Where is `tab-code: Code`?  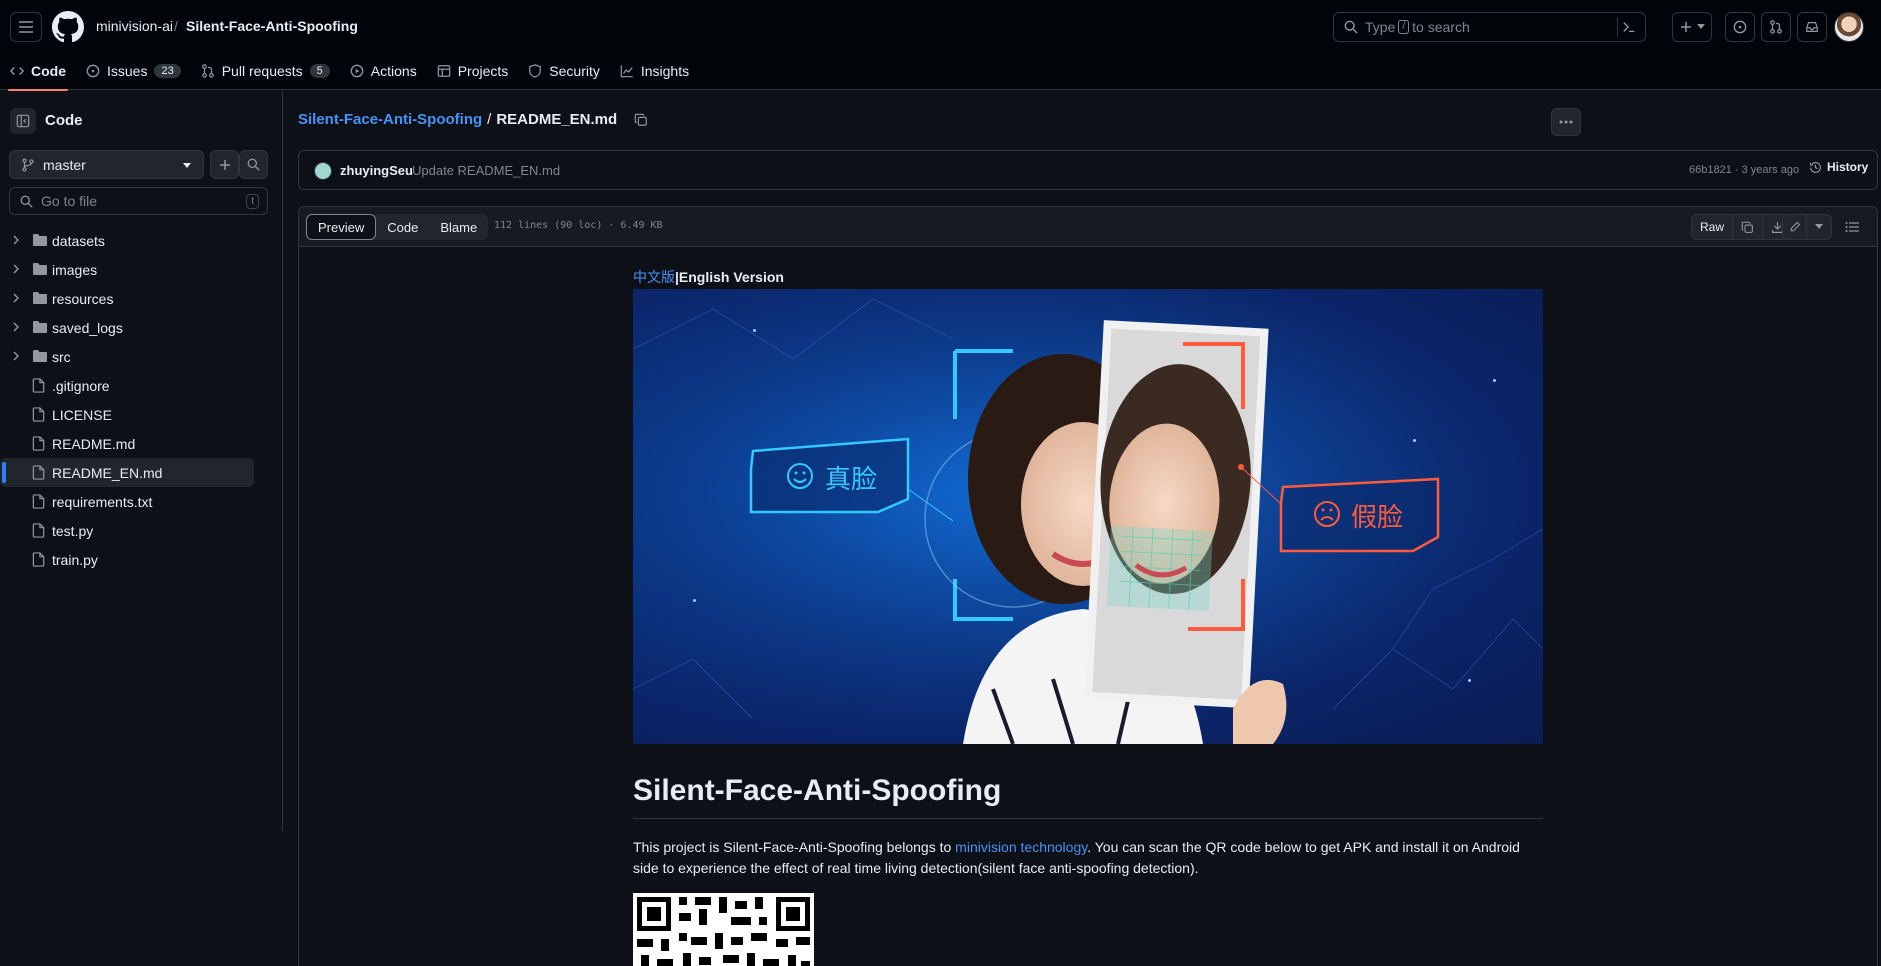
tab-code: Code is located at coordinates (38, 73).